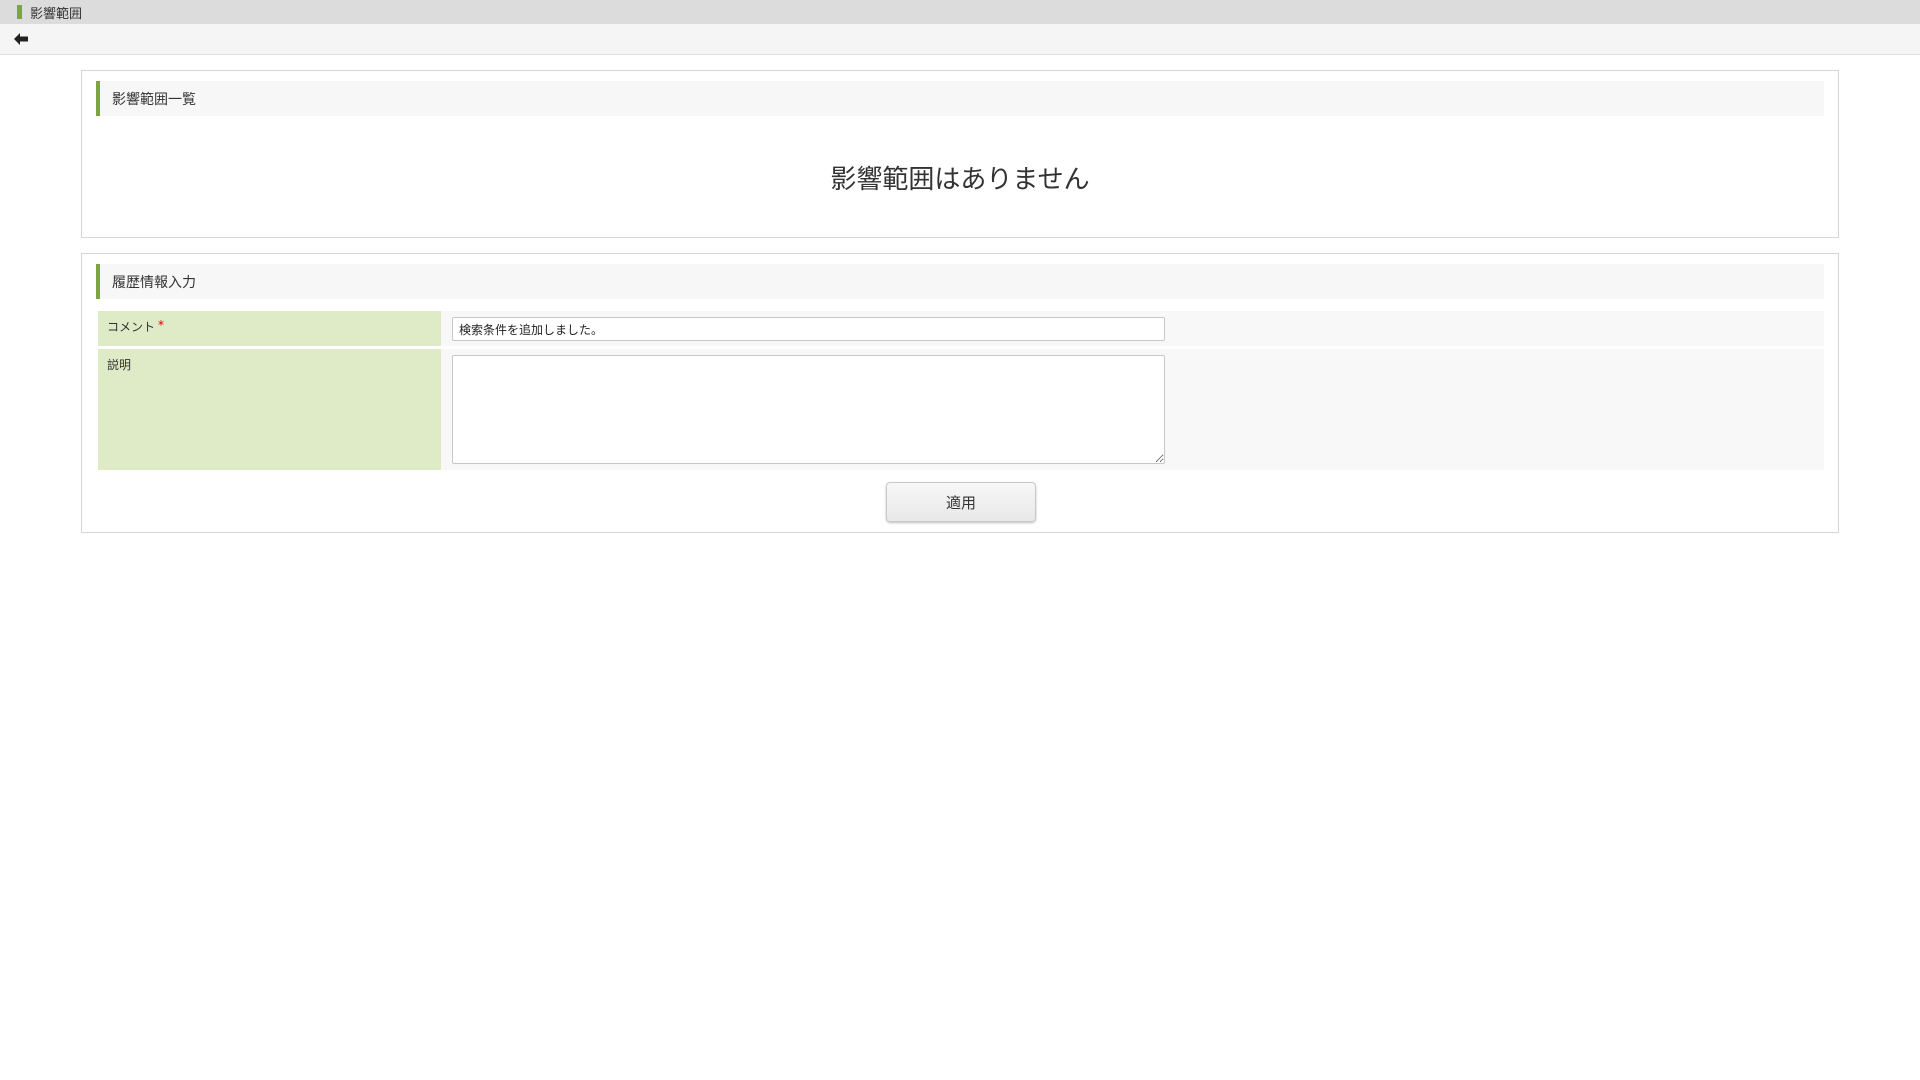 The width and height of the screenshot is (1920, 1080). I want to click on description-textarea, so click(808, 409).